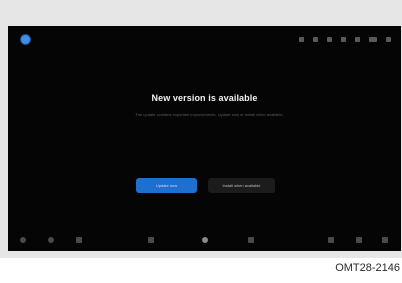  I want to click on app-logo-icon, so click(25, 39).